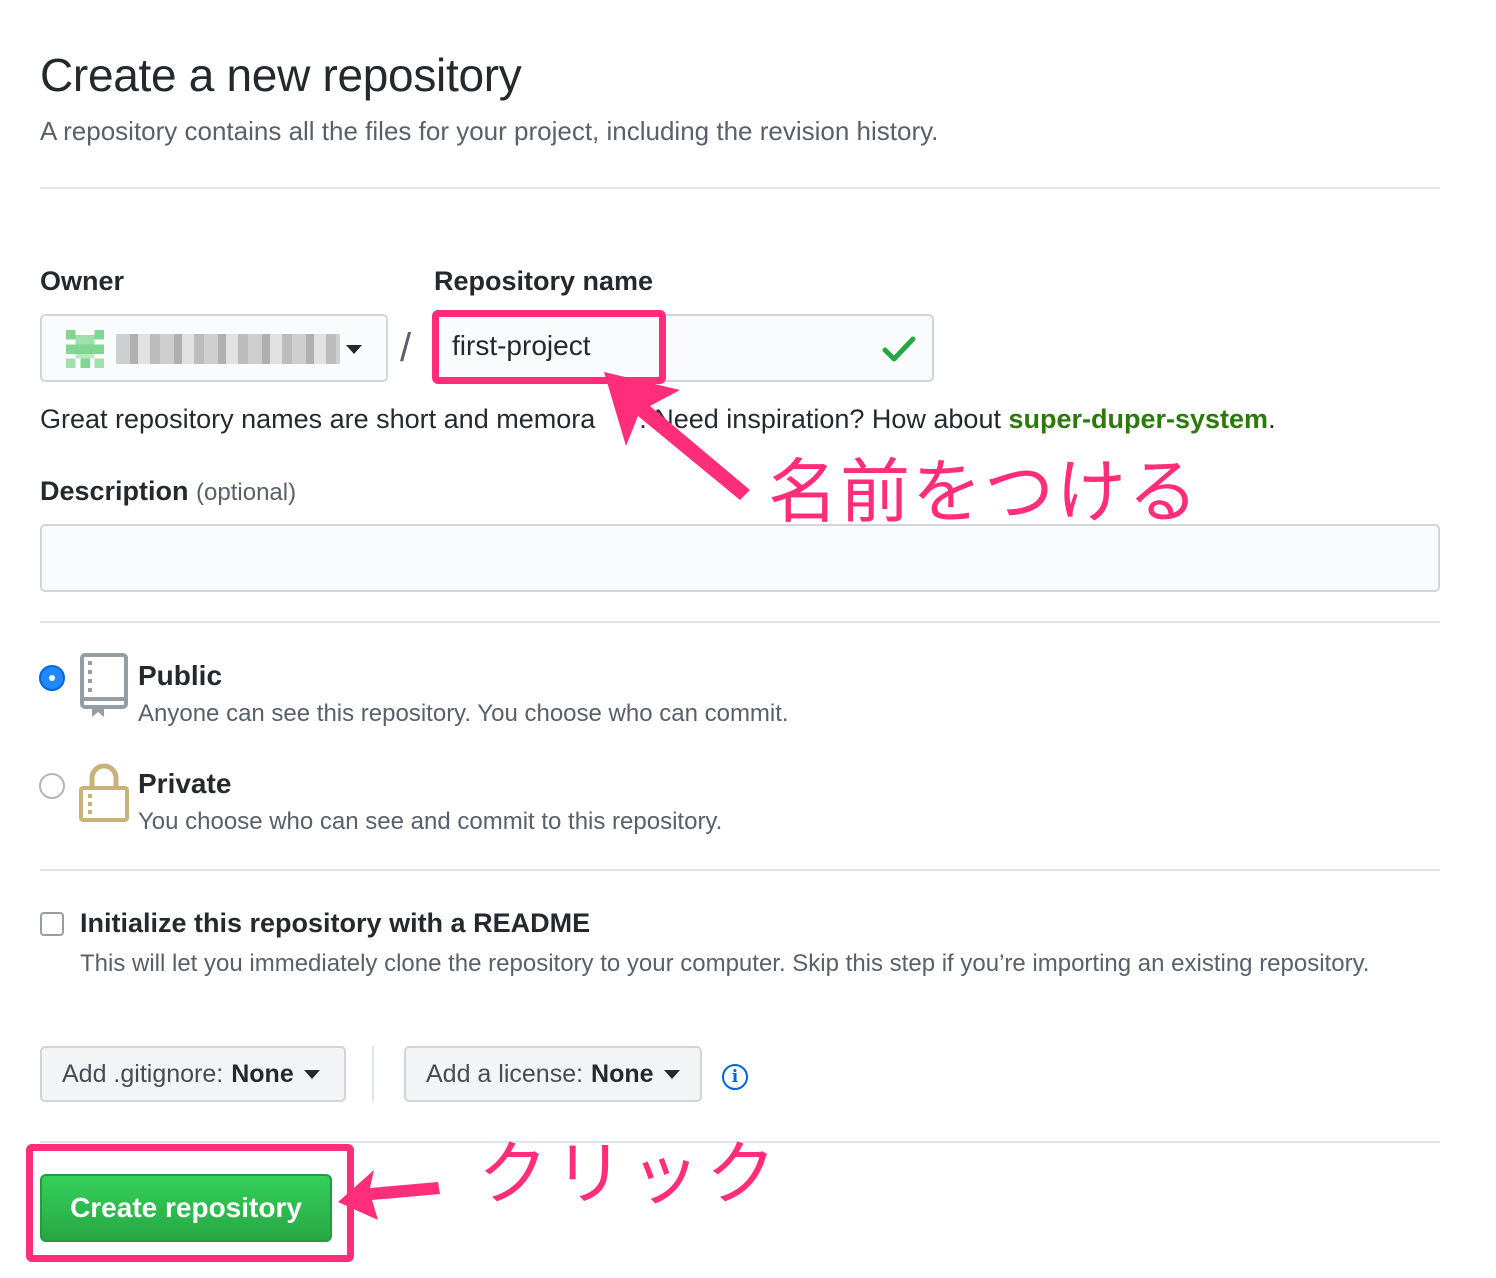 This screenshot has width=1496, height=1278. Describe the element at coordinates (185, 783) in the screenshot. I see `private-title: Private` at that location.